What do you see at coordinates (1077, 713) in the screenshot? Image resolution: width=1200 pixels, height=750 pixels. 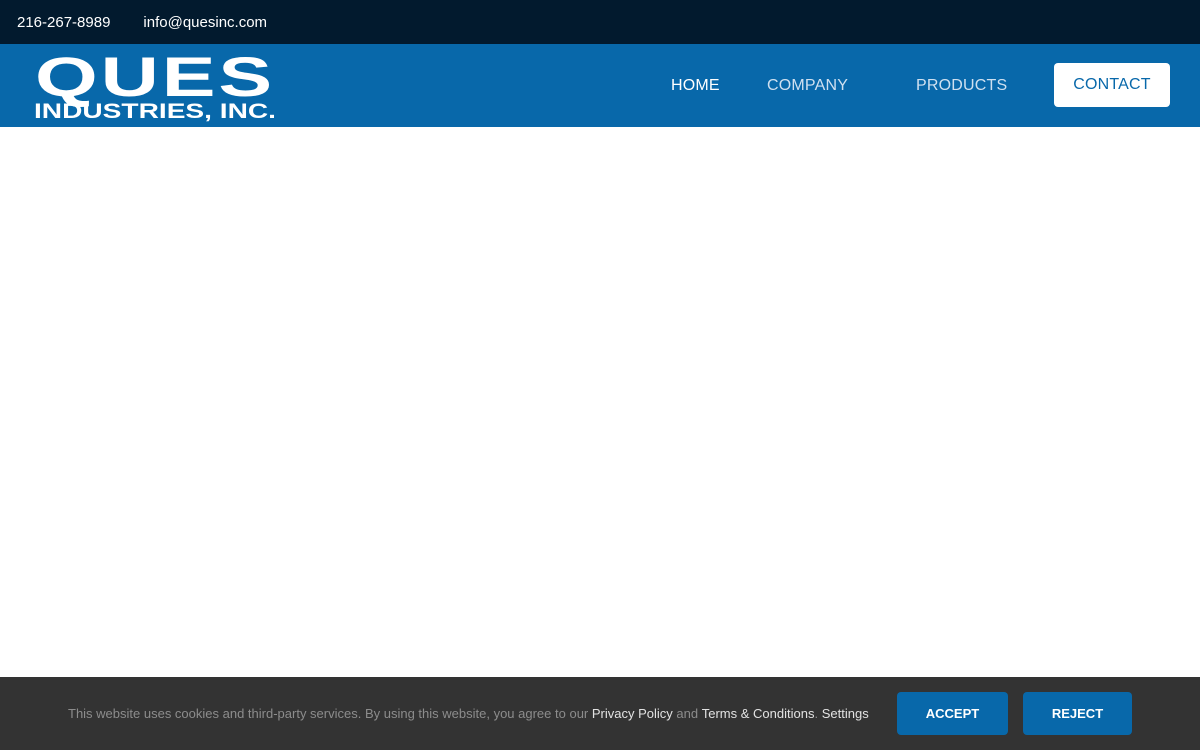 I see `reject-cookies-button: REJECT` at bounding box center [1077, 713].